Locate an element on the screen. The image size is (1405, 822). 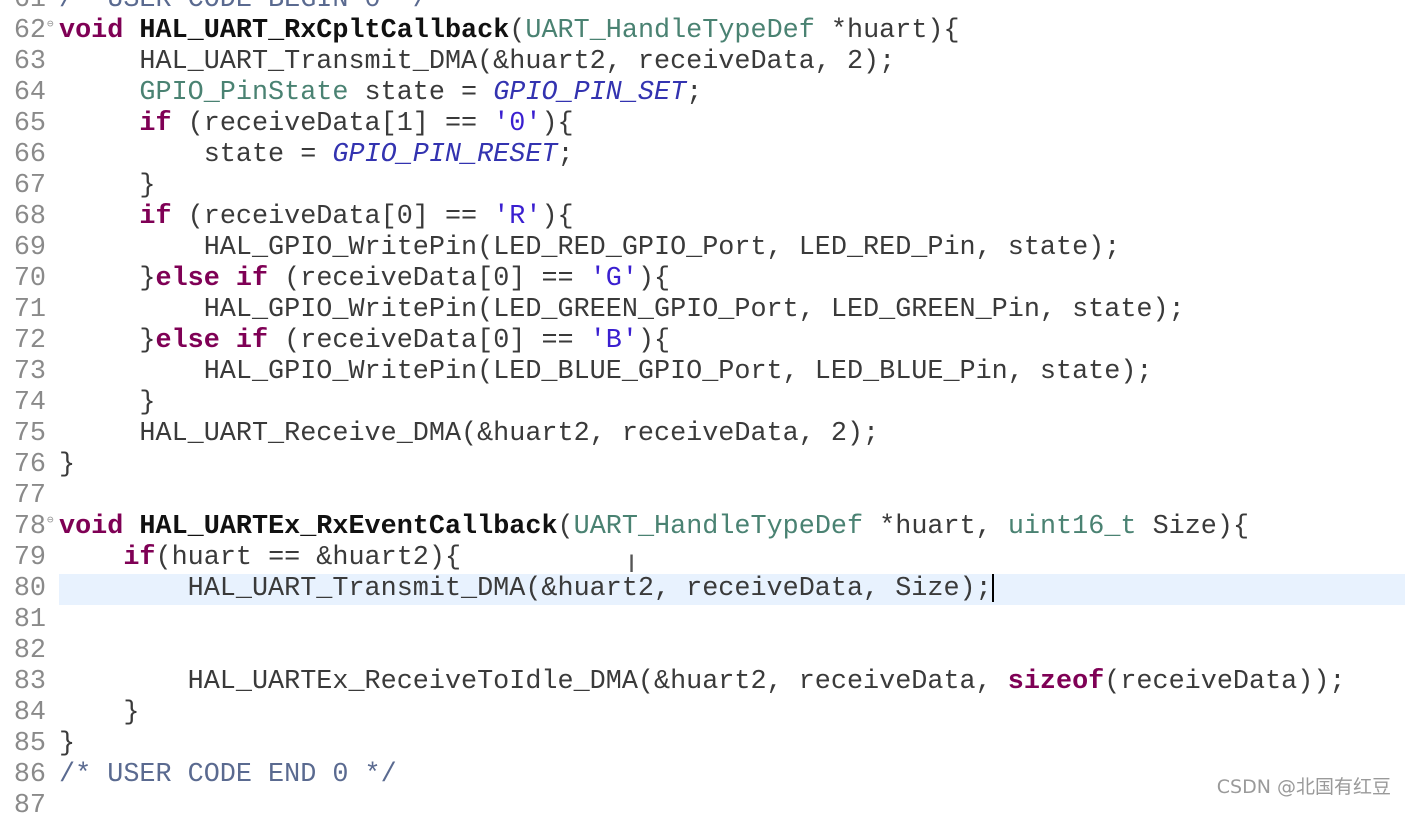
code-line: 77 is located at coordinates (702, 496).